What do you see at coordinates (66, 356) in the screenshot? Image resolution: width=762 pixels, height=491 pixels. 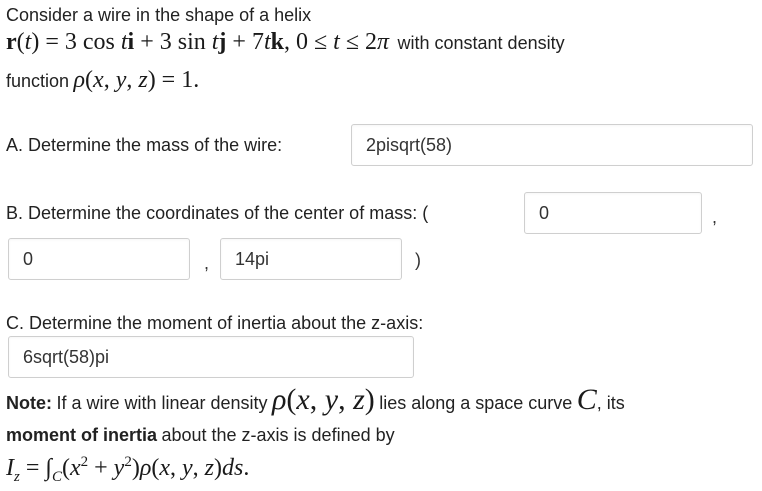 I see `inertia-answer-value: 6sqrt(58)pi` at bounding box center [66, 356].